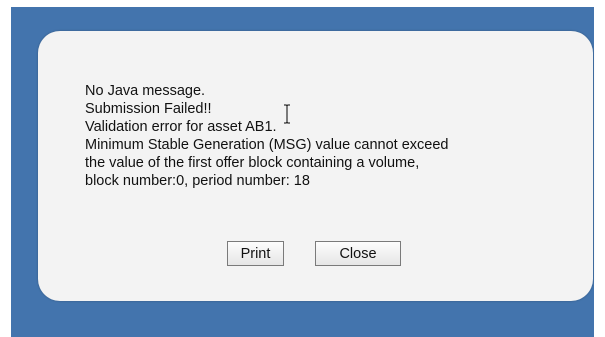 The image size is (605, 337). I want to click on dialog-buttons: Print Close, so click(315, 254).